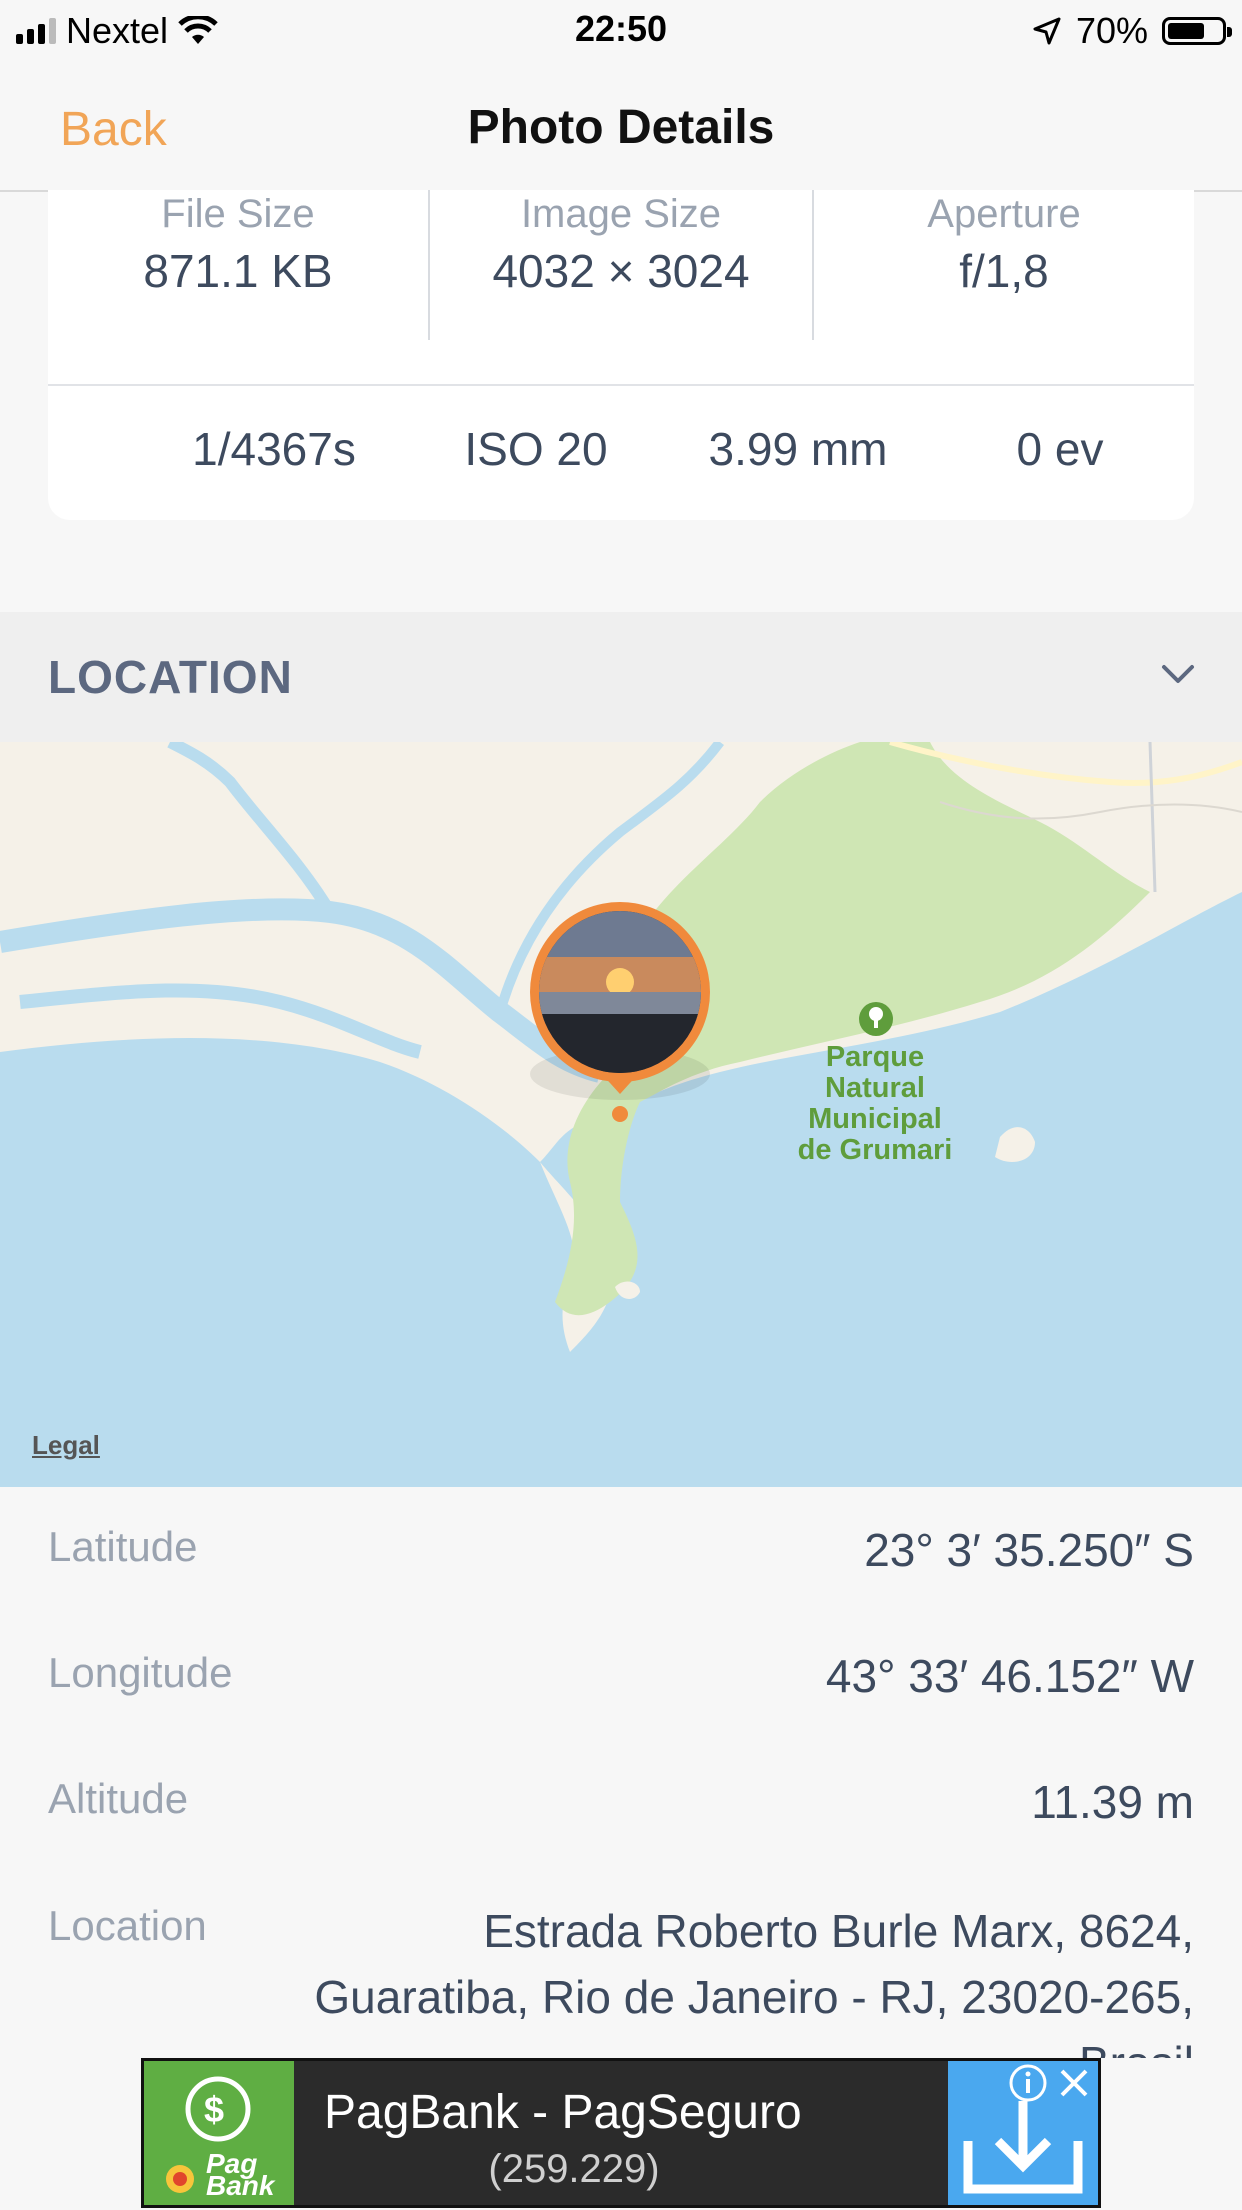 The image size is (1242, 2210). What do you see at coordinates (1112, 1802) in the screenshot?
I see `altitude-value: 11.39 m` at bounding box center [1112, 1802].